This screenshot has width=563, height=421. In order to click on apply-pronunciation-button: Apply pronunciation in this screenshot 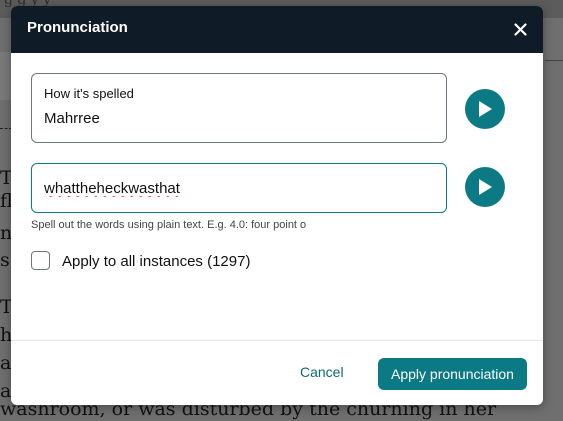, I will do `click(452, 374)`.